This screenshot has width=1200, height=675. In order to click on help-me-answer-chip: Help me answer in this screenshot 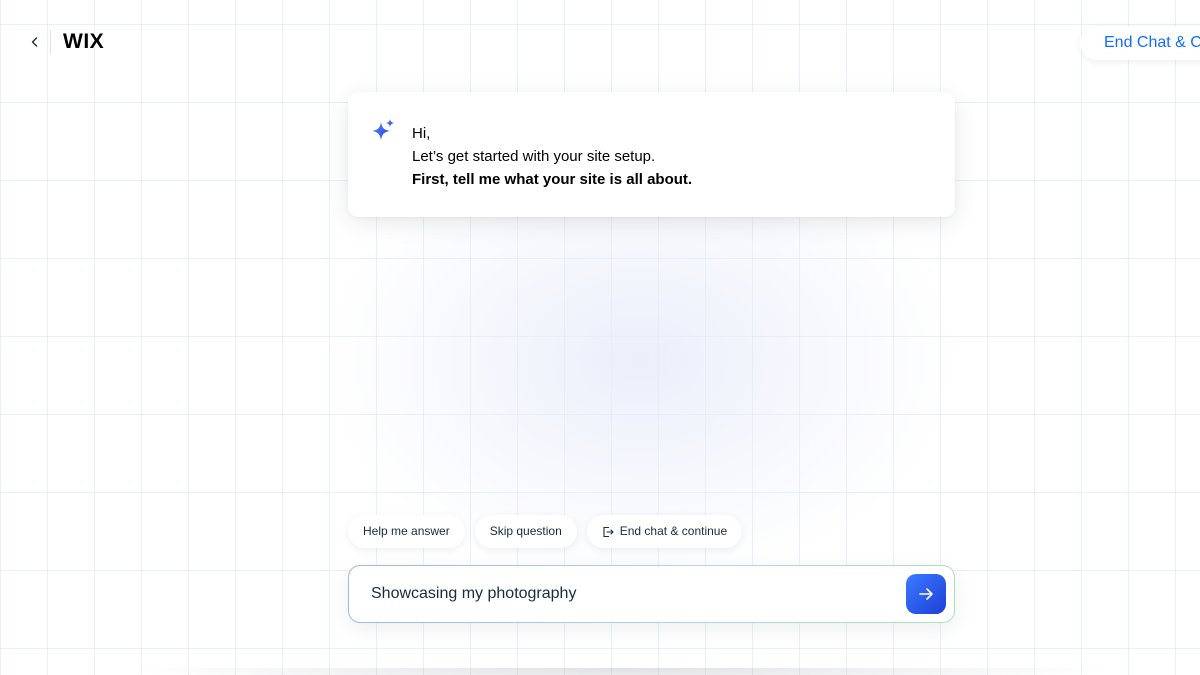, I will do `click(406, 531)`.